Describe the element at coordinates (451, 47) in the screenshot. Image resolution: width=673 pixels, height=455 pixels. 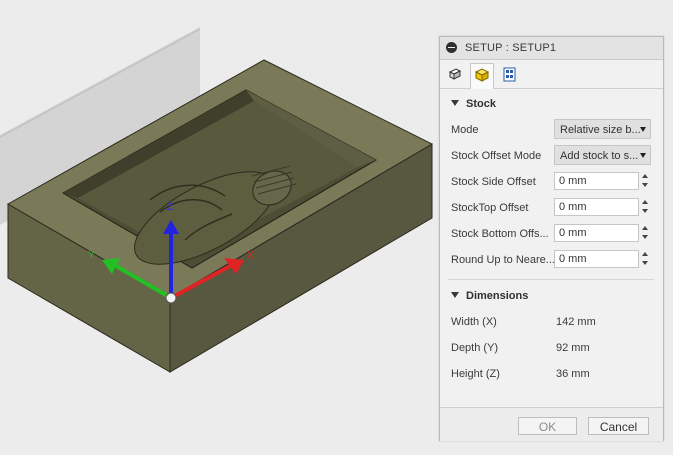
I see `collapse-icon` at that location.